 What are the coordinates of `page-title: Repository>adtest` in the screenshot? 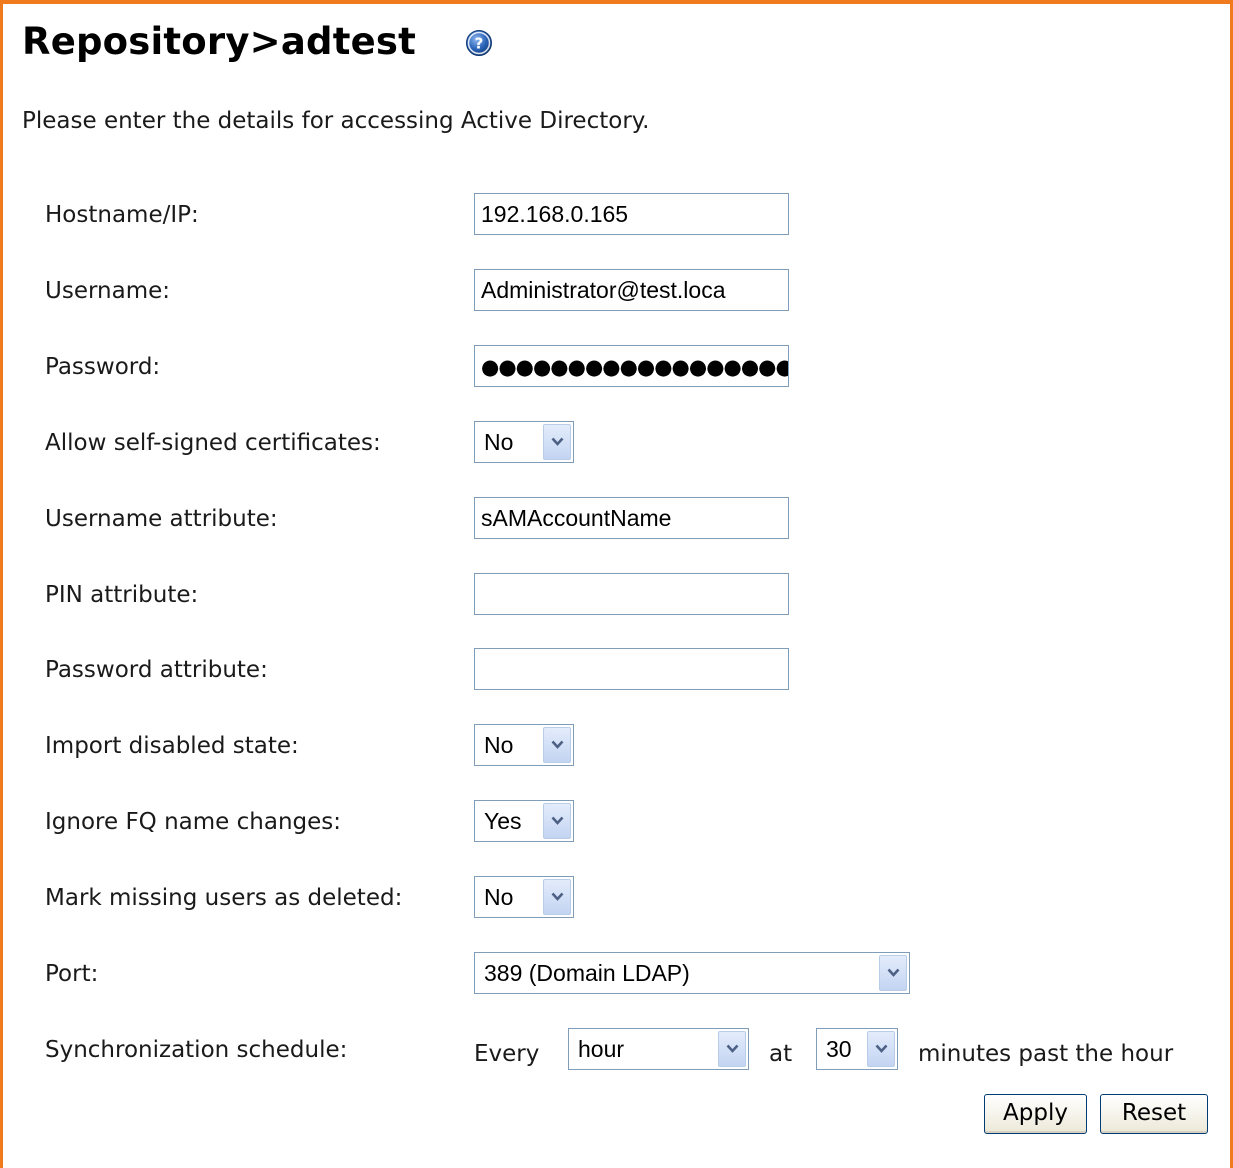 It's located at (219, 41).